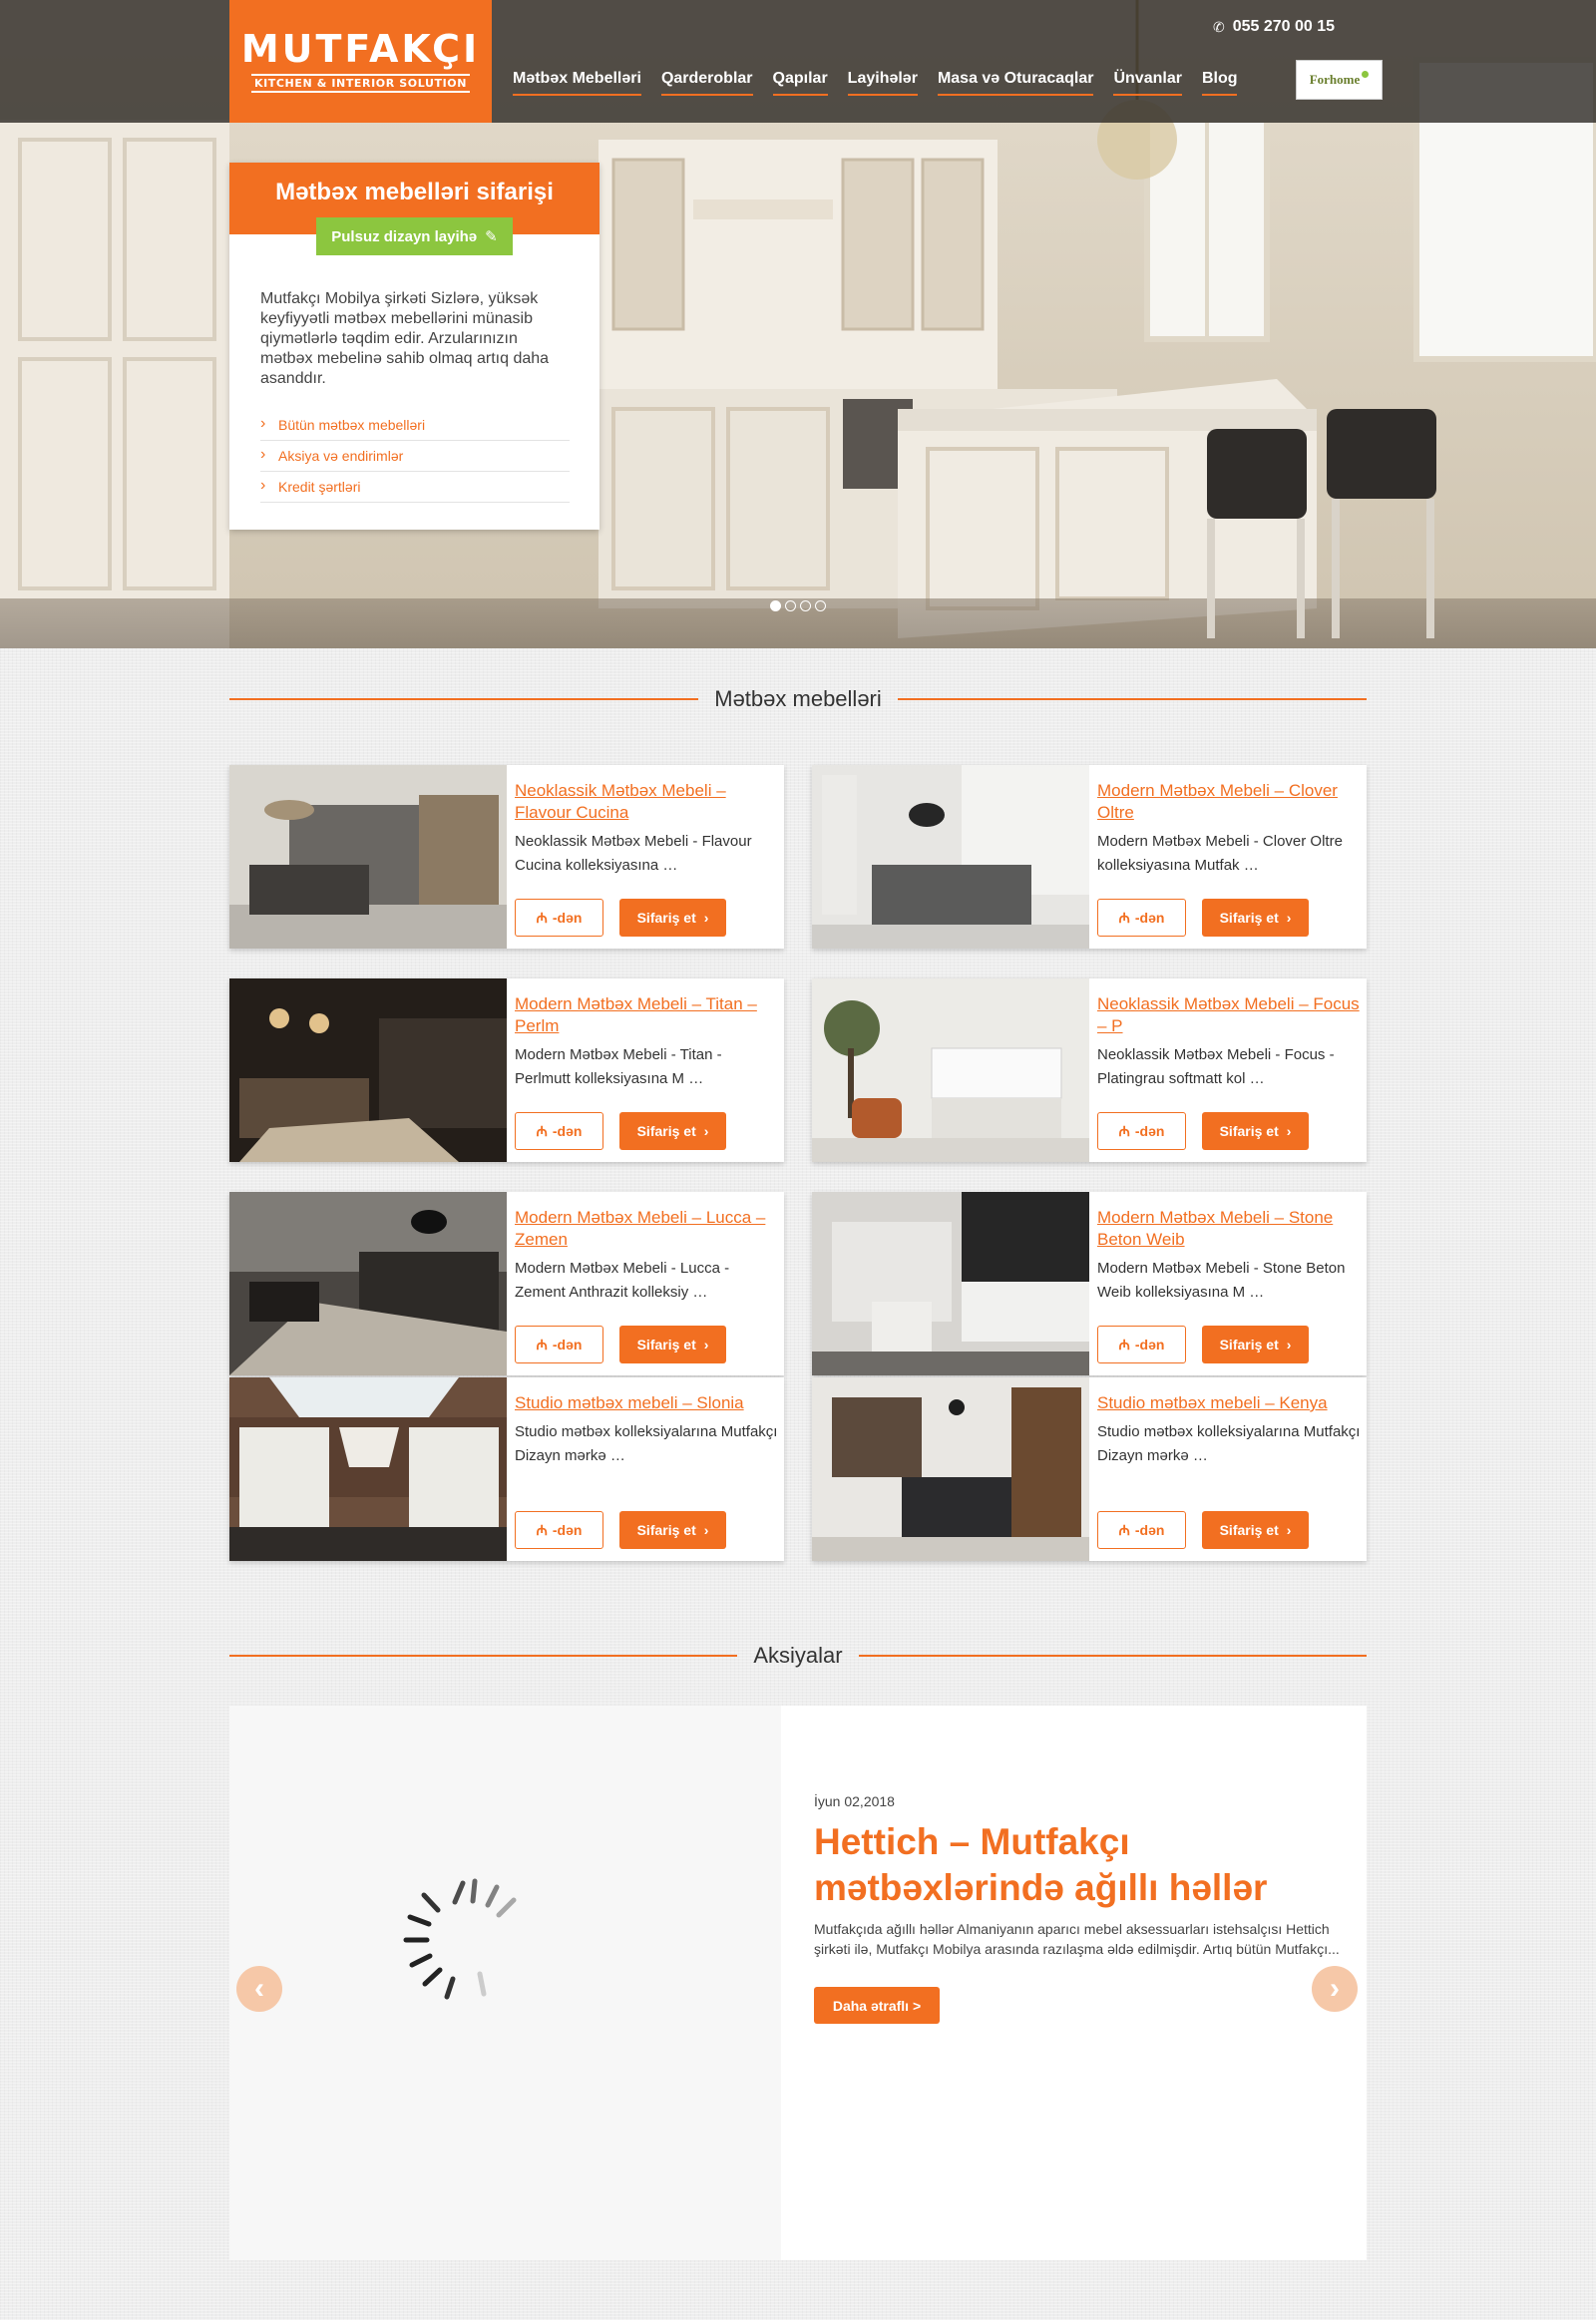  What do you see at coordinates (360, 83) in the screenshot?
I see `logo-tagline: KITCHEN & INTERIOR SOLUTION` at bounding box center [360, 83].